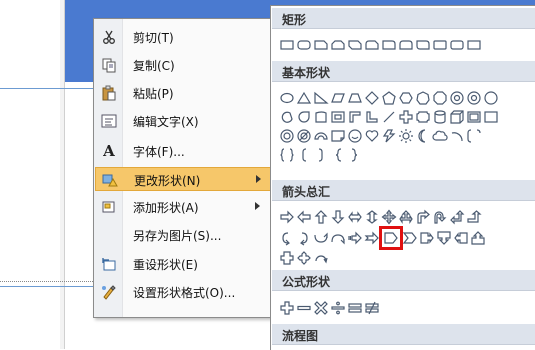 Image resolution: width=535 pixels, height=350 pixels. I want to click on up-arrow-icon, so click(321, 217).